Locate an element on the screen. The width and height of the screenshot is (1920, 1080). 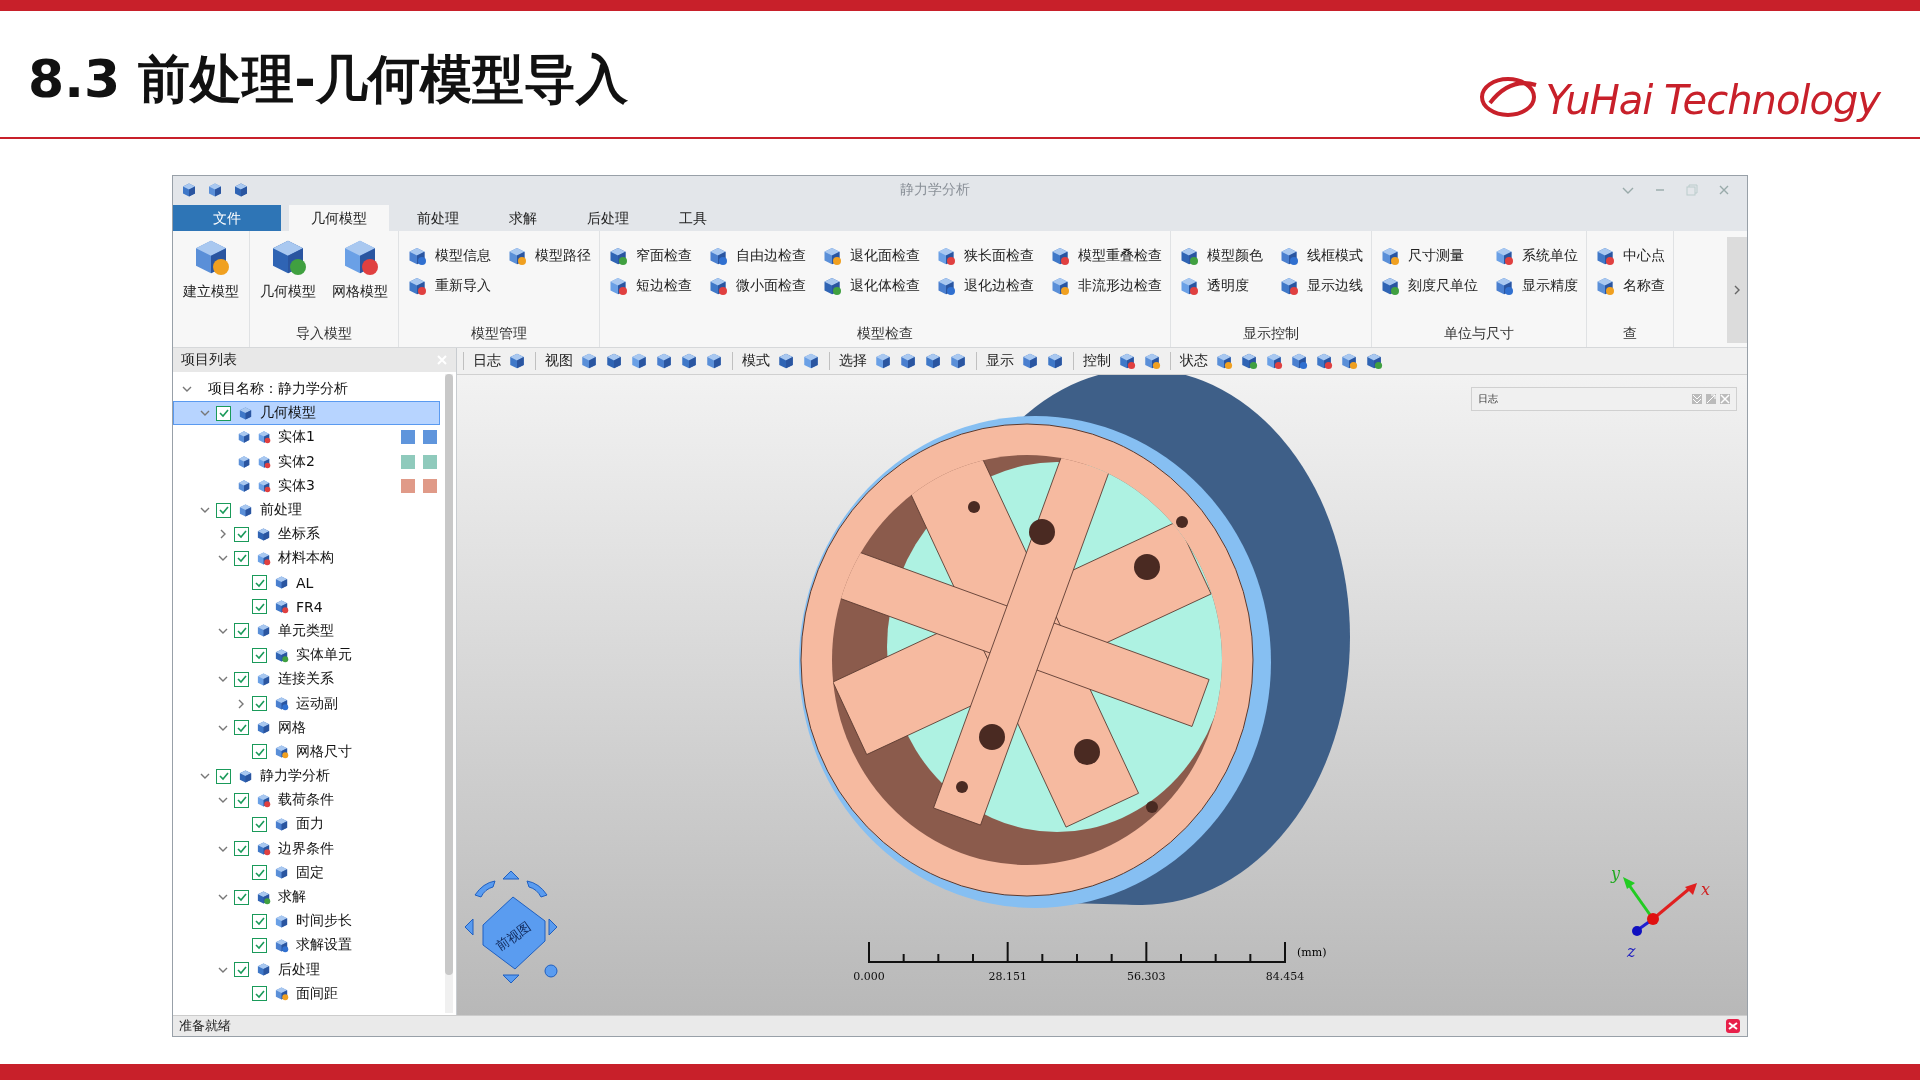
tree-item: 连接关系 is located at coordinates (306, 679).